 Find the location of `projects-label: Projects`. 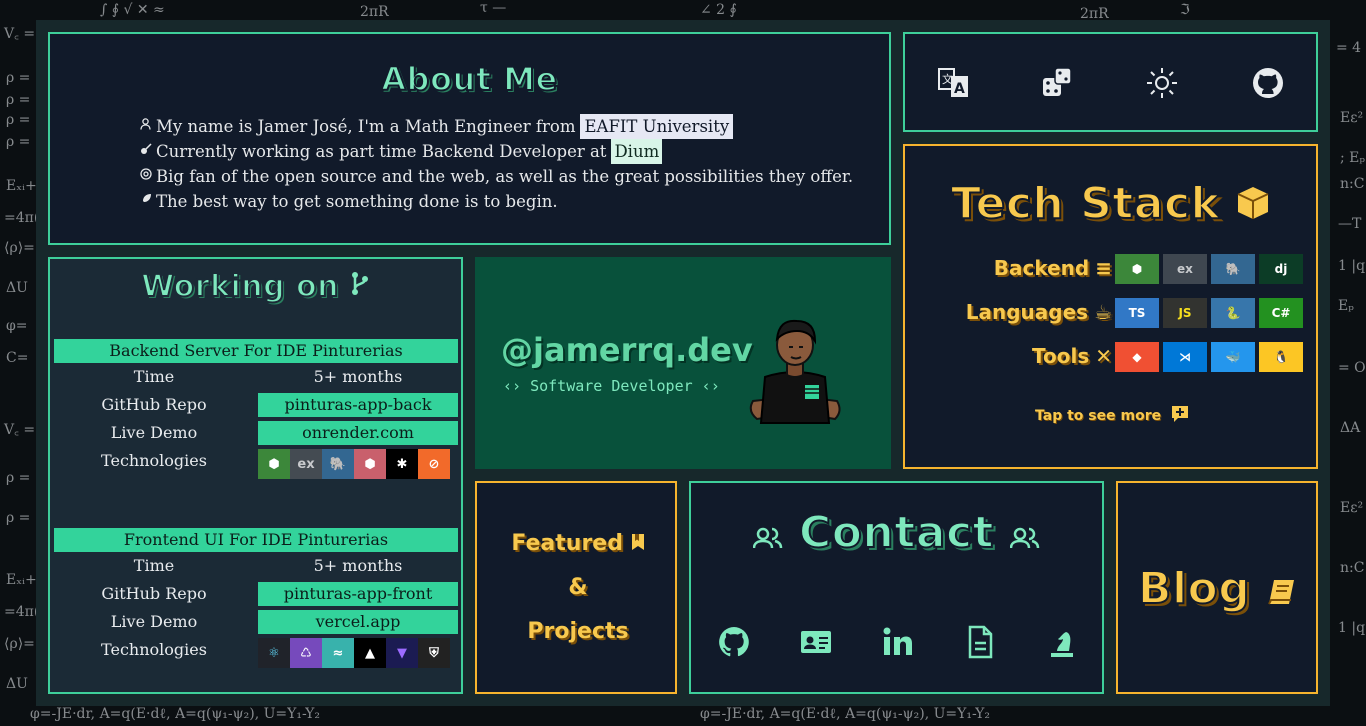

projects-label: Projects is located at coordinates (578, 631).